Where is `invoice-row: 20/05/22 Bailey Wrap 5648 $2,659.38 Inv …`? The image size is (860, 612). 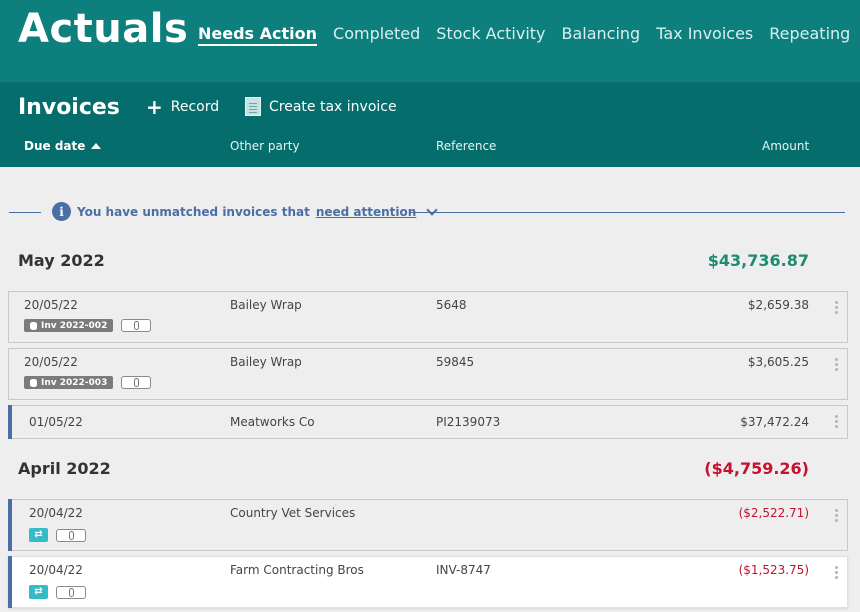
invoice-row: 20/05/22 Bailey Wrap 5648 $2,659.38 Inv … is located at coordinates (428, 317).